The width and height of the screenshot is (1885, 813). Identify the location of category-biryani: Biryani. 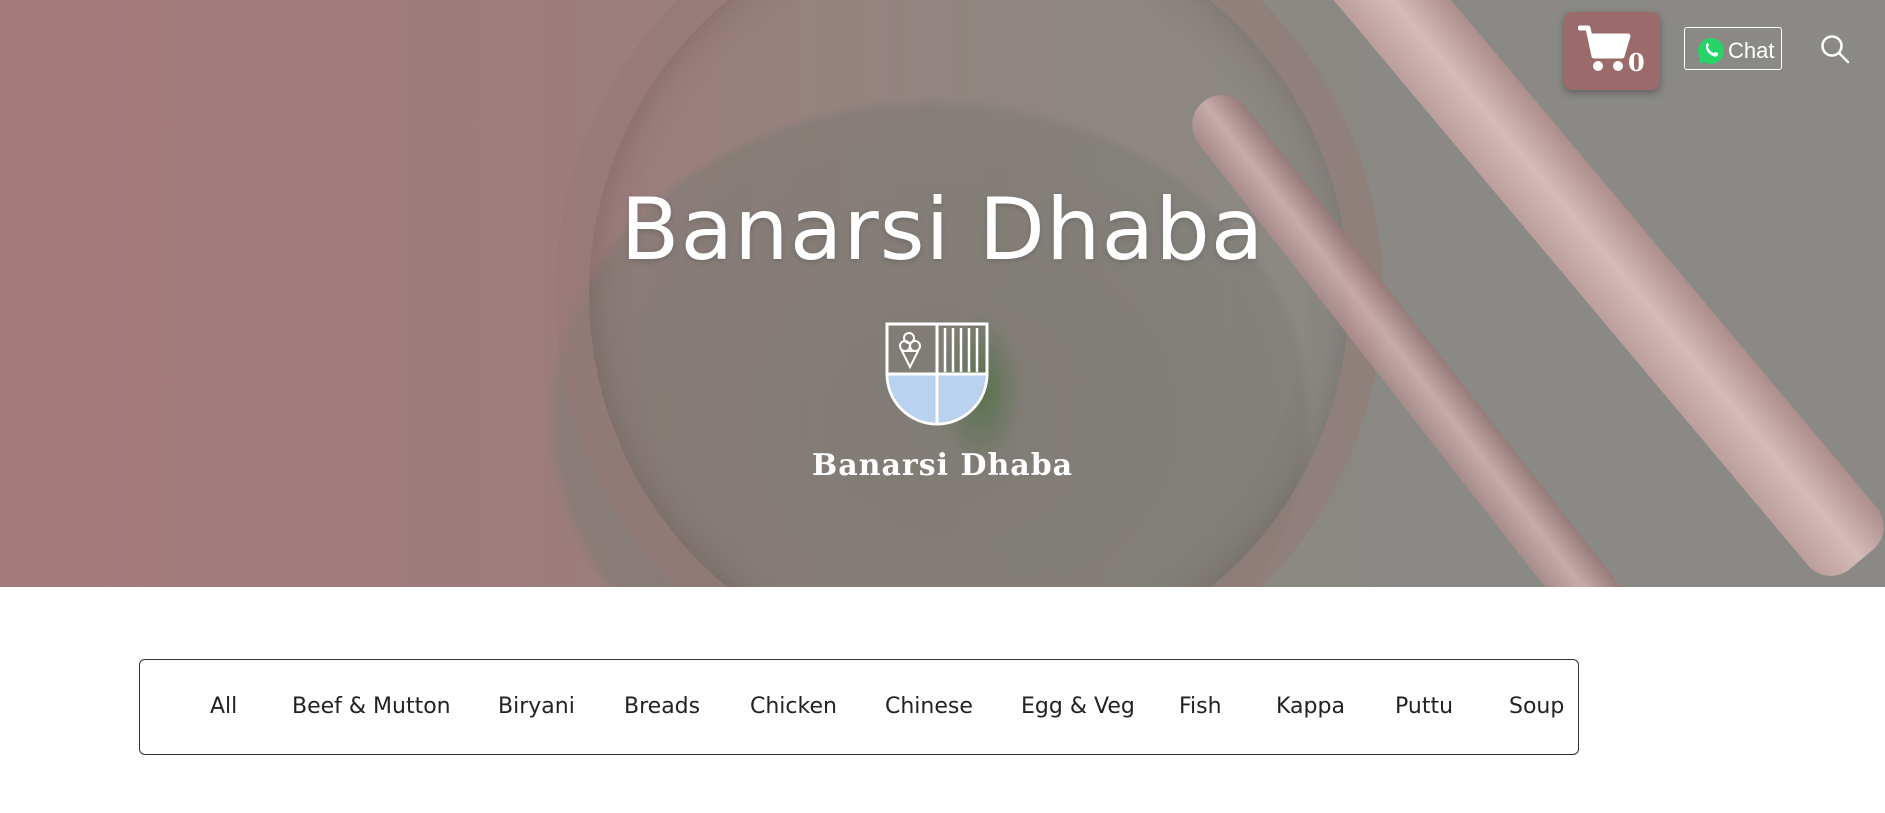
(536, 706).